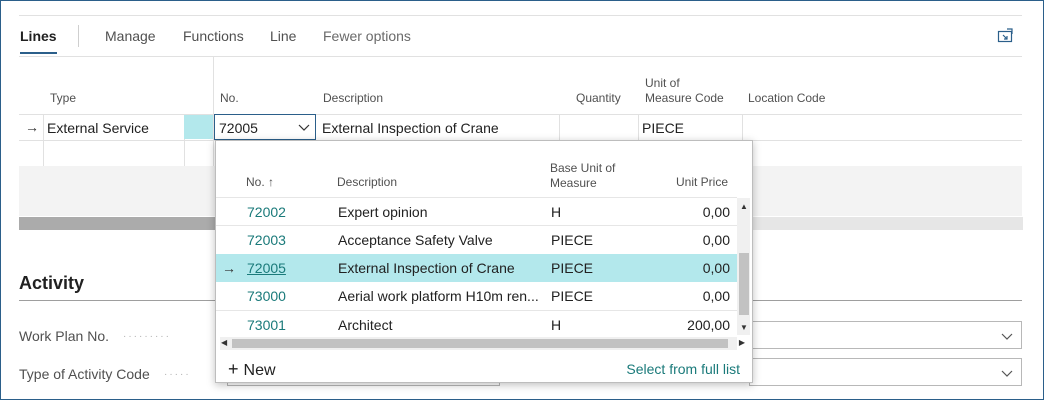 This screenshot has width=1044, height=400. What do you see at coordinates (744, 206) in the screenshot?
I see `scroll-up-icon: ▲` at bounding box center [744, 206].